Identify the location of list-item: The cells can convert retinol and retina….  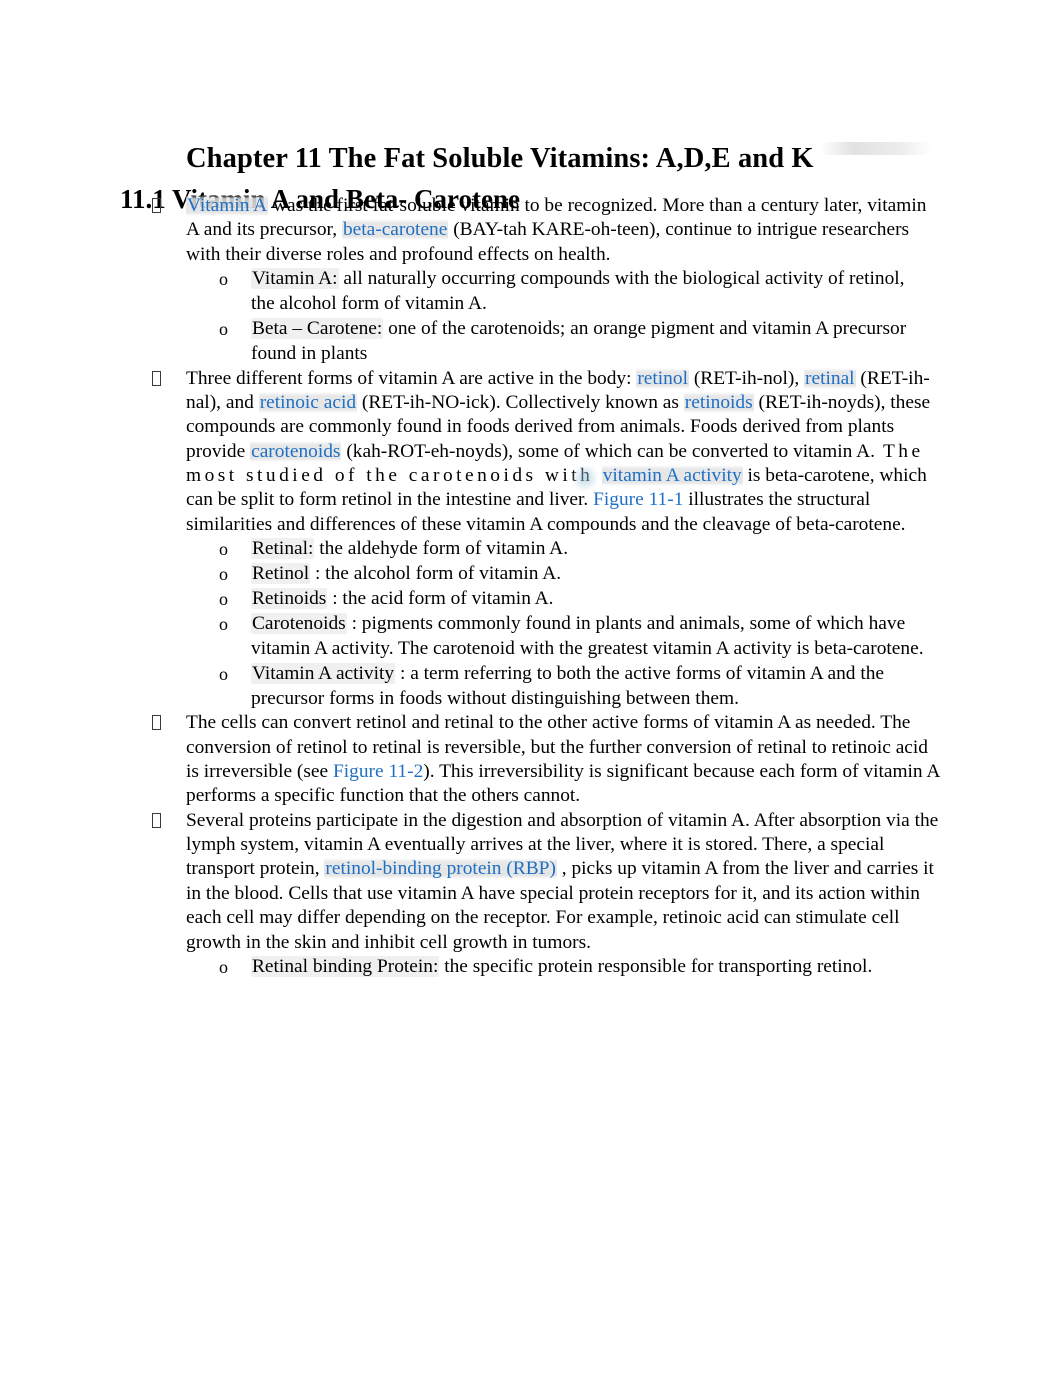
(531, 759).